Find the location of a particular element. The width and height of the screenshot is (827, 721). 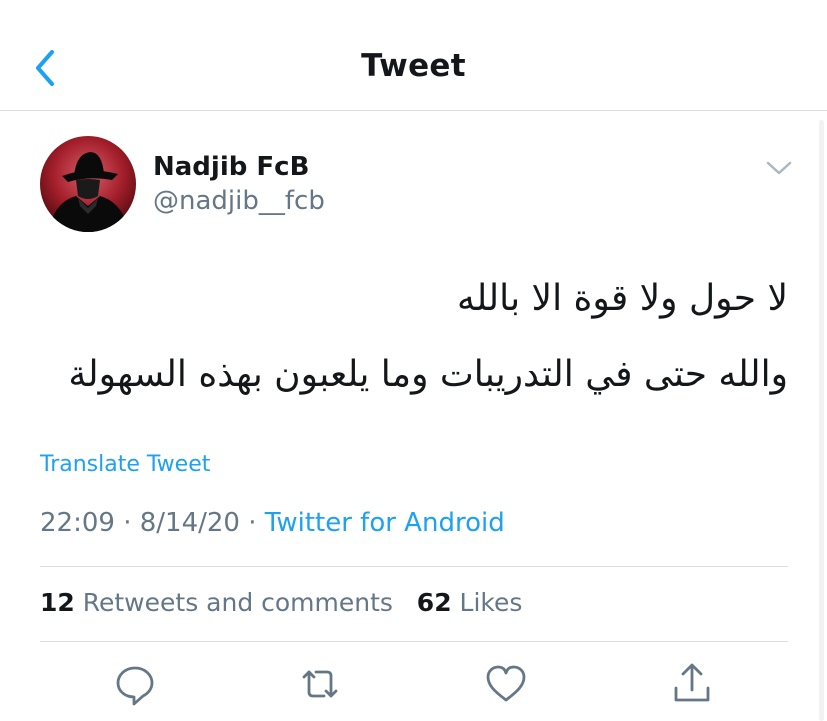

tweet-stats: 12 Retweets and comments 62 Likes is located at coordinates (281, 602).